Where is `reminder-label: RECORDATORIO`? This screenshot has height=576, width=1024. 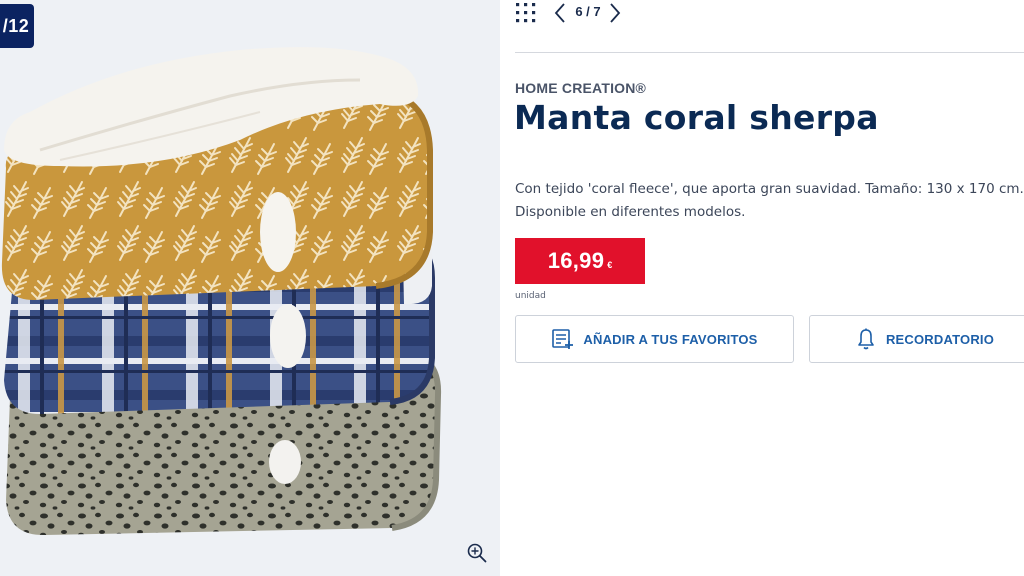 reminder-label: RECORDATORIO is located at coordinates (940, 339).